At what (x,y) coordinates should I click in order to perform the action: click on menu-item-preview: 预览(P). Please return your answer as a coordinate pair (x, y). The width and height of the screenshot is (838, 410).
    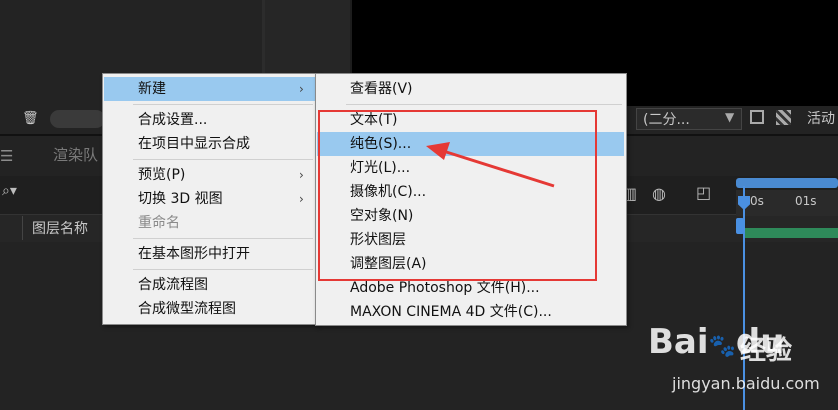
    Looking at the image, I should click on (161, 175).